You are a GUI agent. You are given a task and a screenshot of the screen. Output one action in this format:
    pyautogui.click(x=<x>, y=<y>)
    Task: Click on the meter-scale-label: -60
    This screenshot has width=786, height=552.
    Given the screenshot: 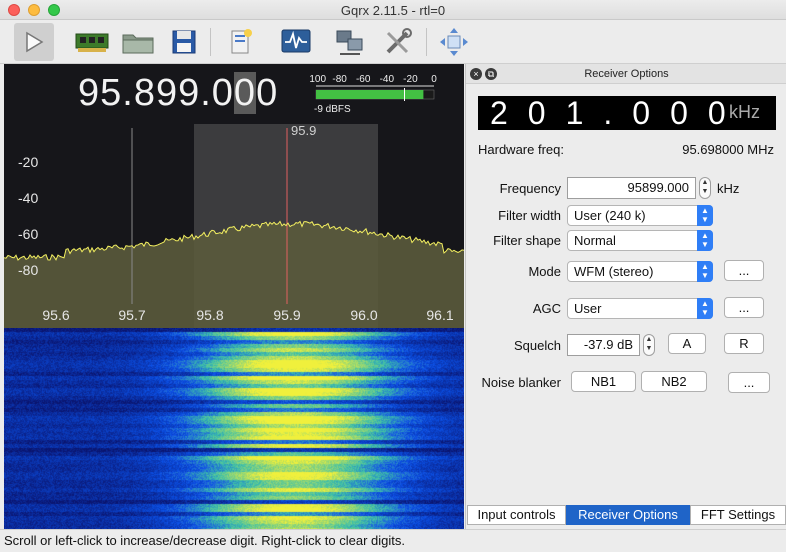 What is the action you would take?
    pyautogui.click(x=363, y=79)
    